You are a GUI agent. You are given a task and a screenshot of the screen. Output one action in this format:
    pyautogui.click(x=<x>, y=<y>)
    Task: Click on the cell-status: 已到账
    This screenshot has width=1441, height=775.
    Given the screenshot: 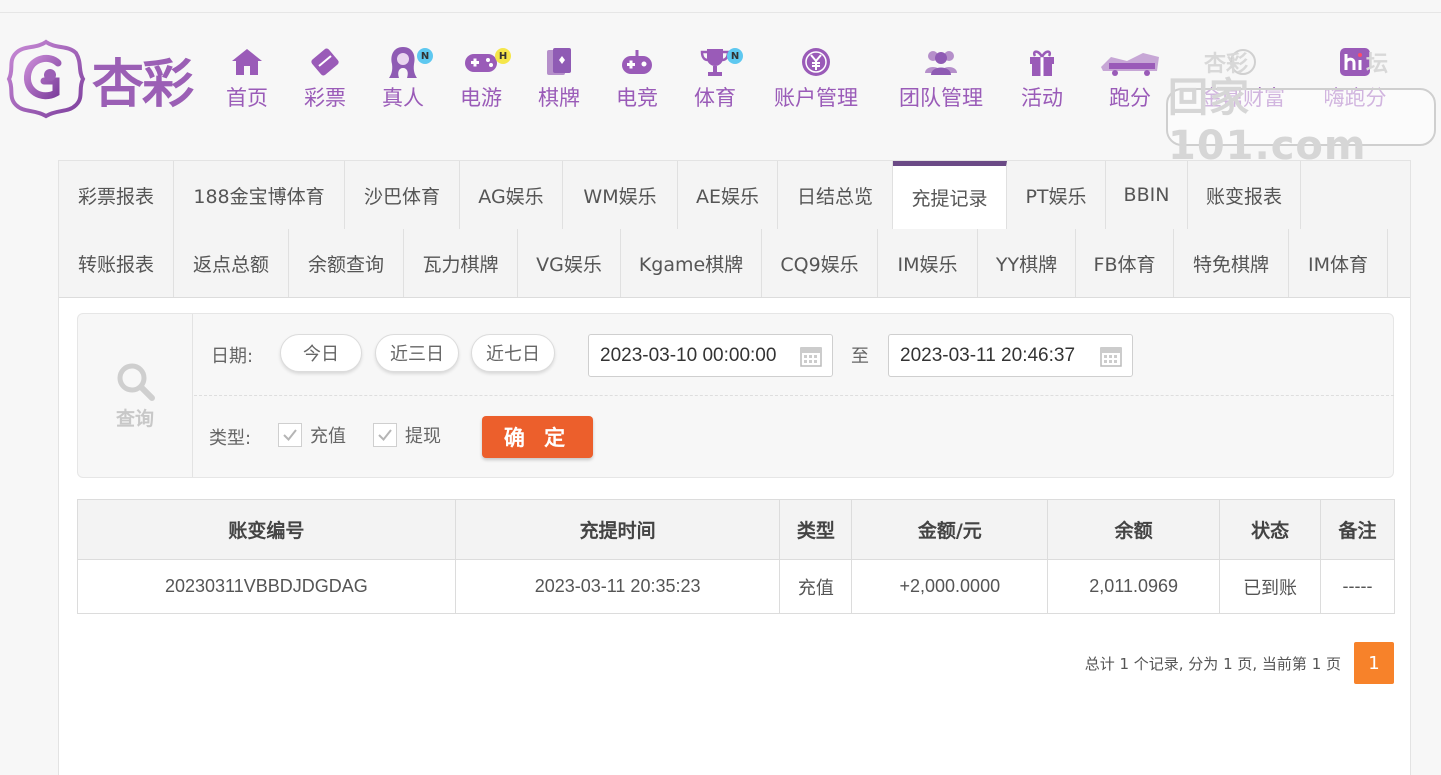 What is the action you would take?
    pyautogui.click(x=1270, y=586)
    